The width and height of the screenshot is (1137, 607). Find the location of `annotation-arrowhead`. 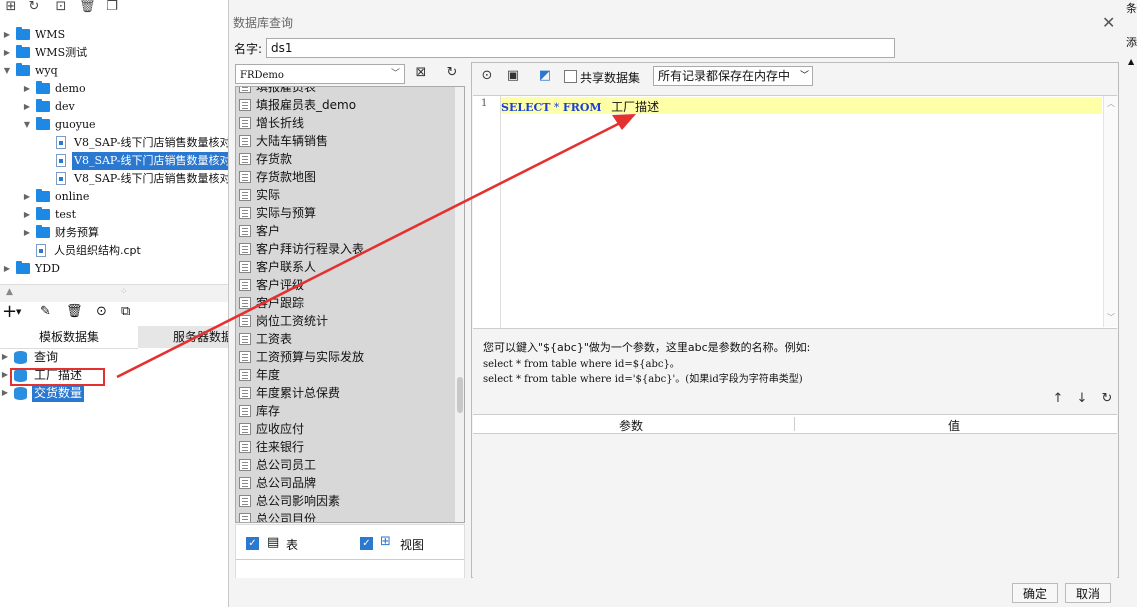

annotation-arrowhead is located at coordinates (624, 122).